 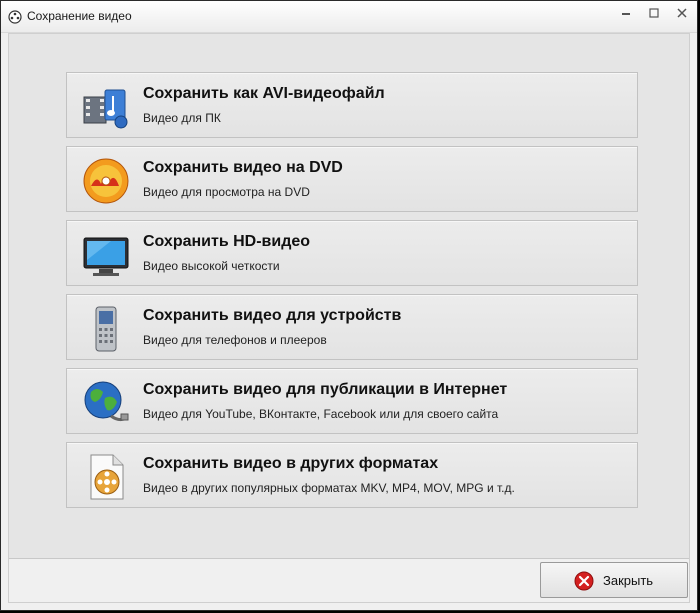 What do you see at coordinates (106, 181) in the screenshot?
I see `dvd-disc-icon` at bounding box center [106, 181].